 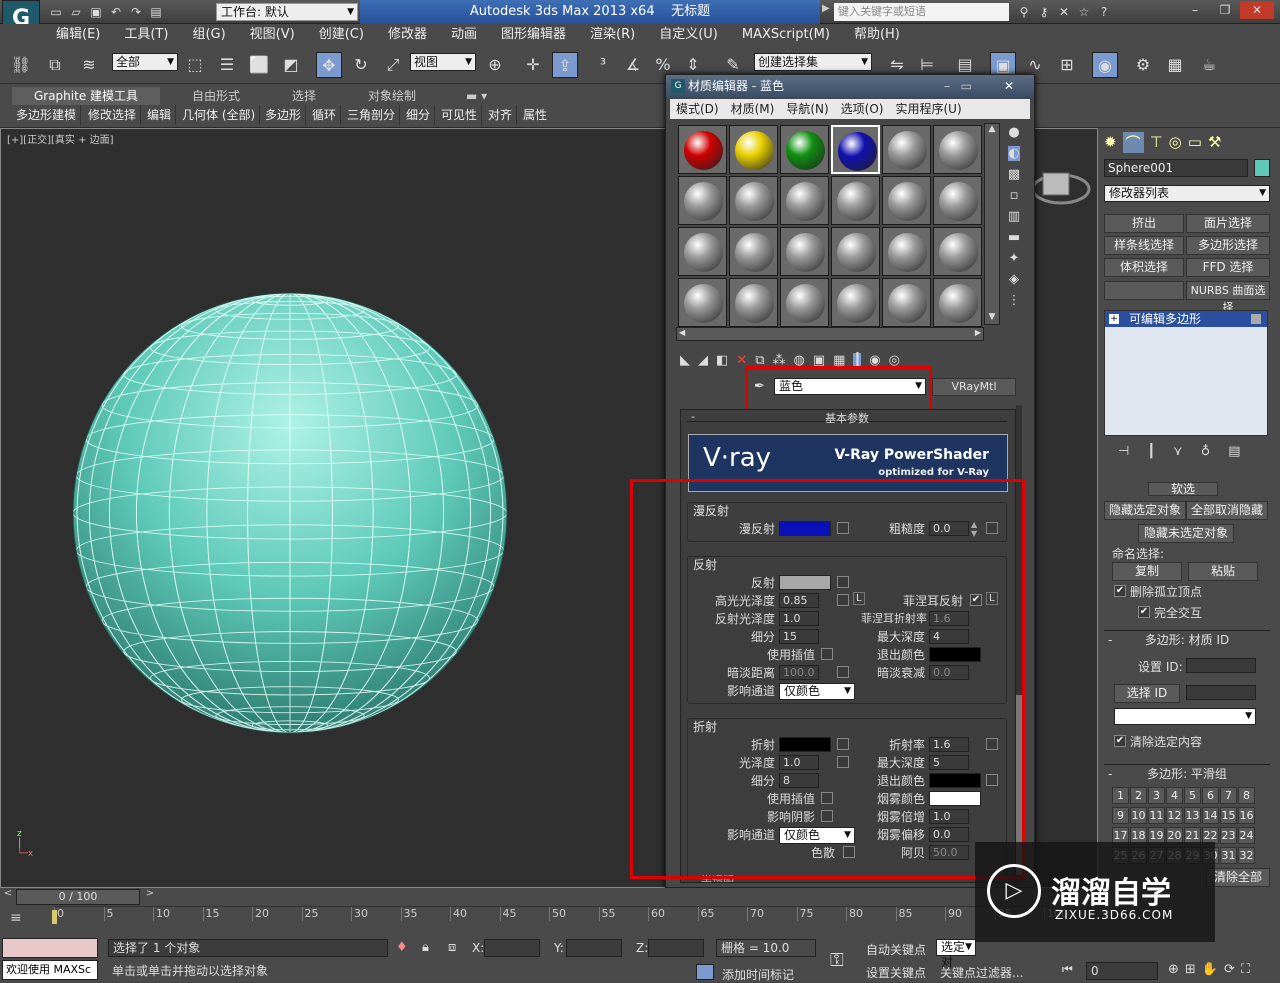 I want to click on expand-icon: +, so click(x=1114, y=319).